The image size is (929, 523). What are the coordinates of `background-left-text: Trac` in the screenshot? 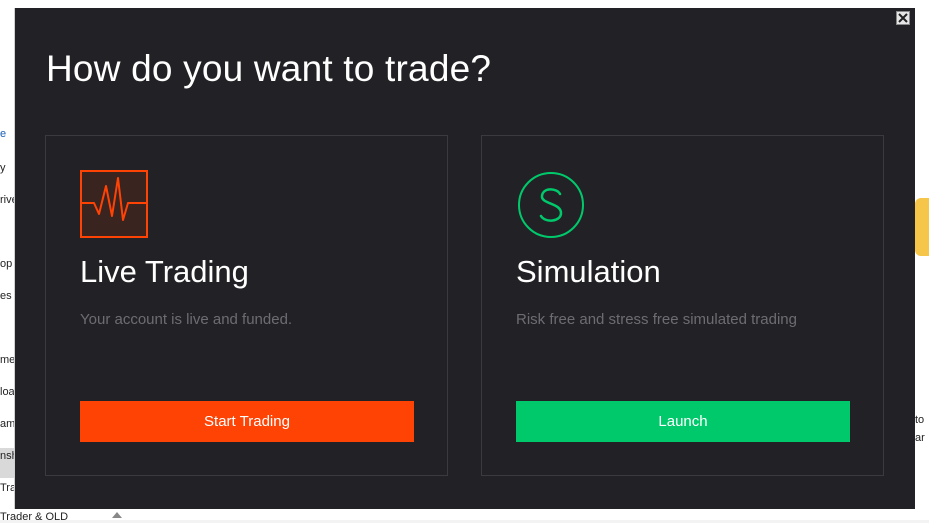 It's located at (7, 488).